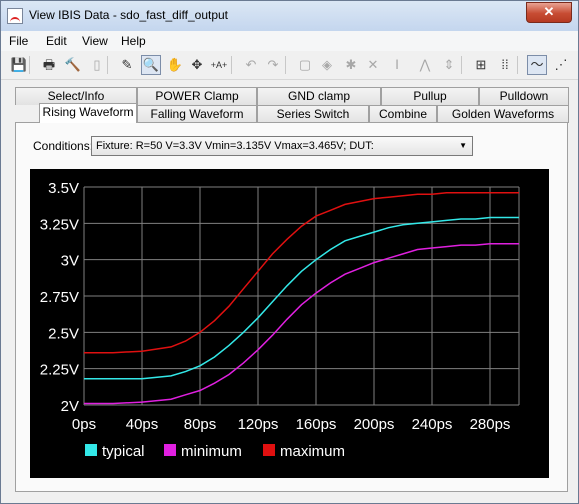 The width and height of the screenshot is (579, 504). I want to click on x-tick-label: 160ps, so click(316, 424).